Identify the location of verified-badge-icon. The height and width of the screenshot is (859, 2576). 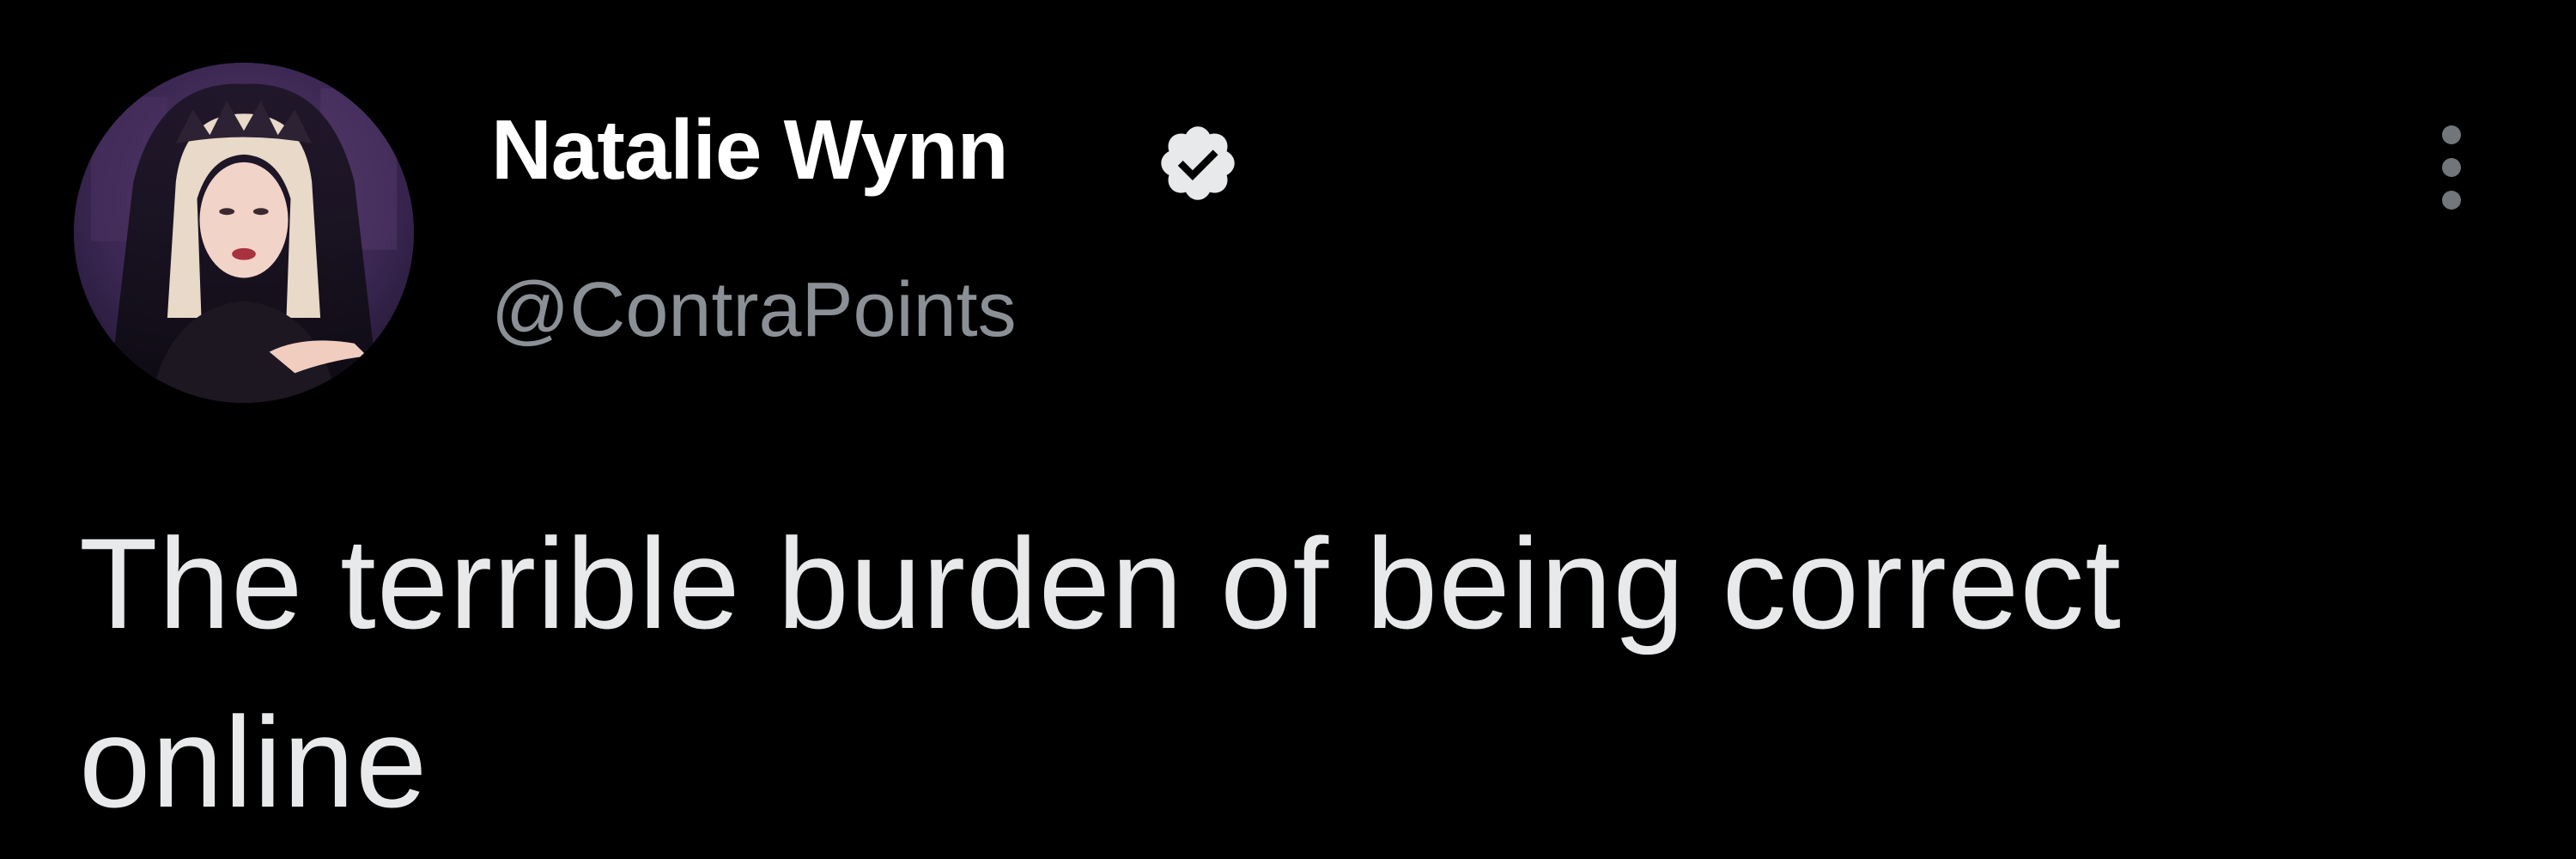
(1198, 163).